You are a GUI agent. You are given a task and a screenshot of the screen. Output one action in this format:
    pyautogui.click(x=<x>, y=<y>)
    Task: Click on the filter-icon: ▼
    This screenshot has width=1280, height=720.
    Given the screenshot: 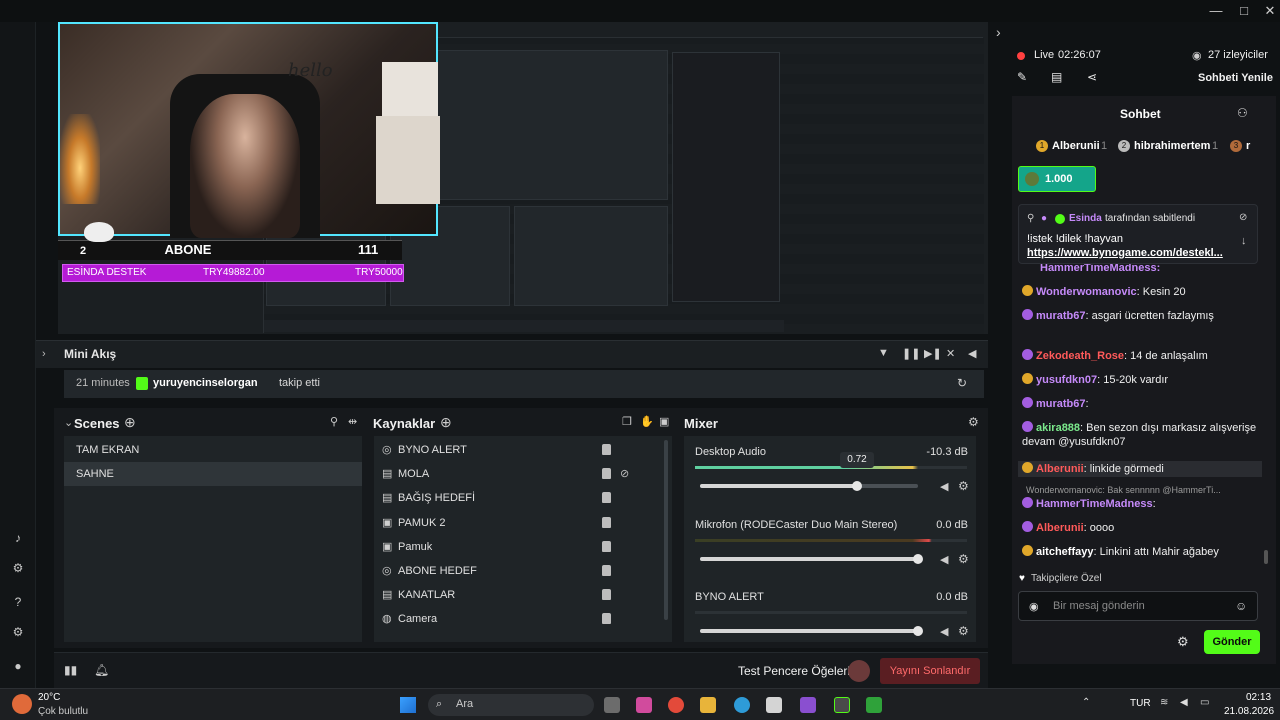 What is the action you would take?
    pyautogui.click(x=883, y=353)
    